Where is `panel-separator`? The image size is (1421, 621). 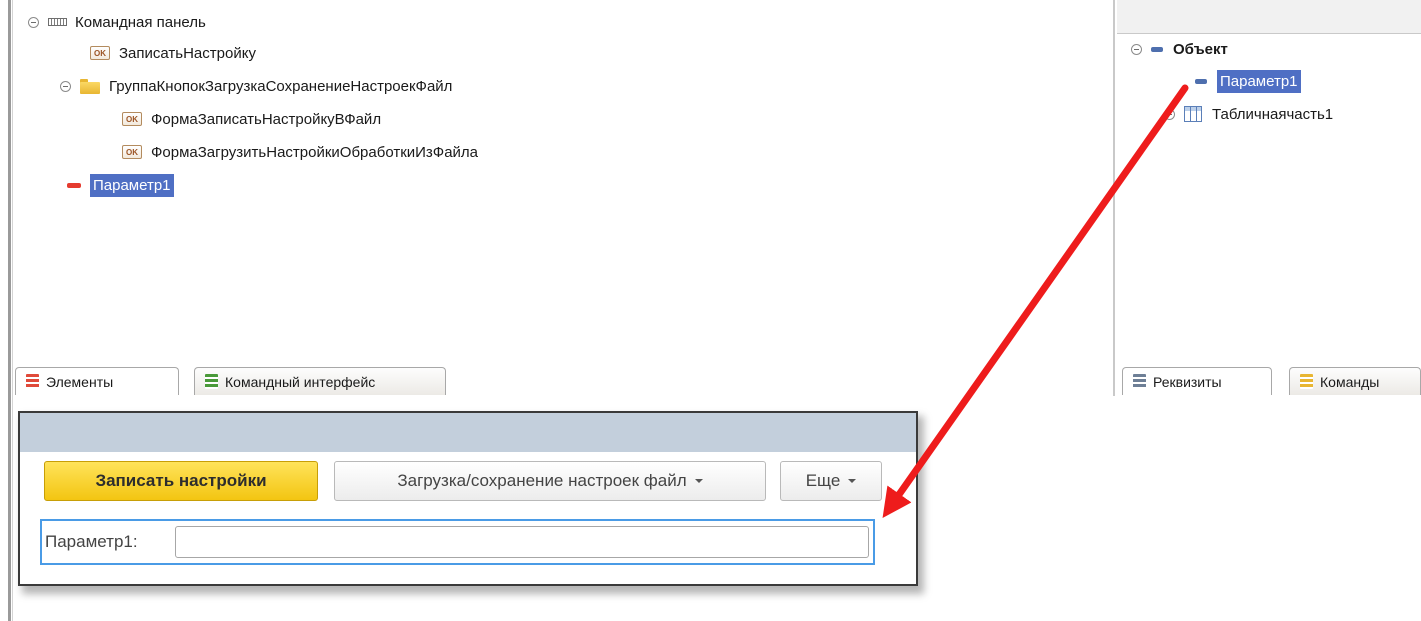
panel-separator is located at coordinates (1114, 198).